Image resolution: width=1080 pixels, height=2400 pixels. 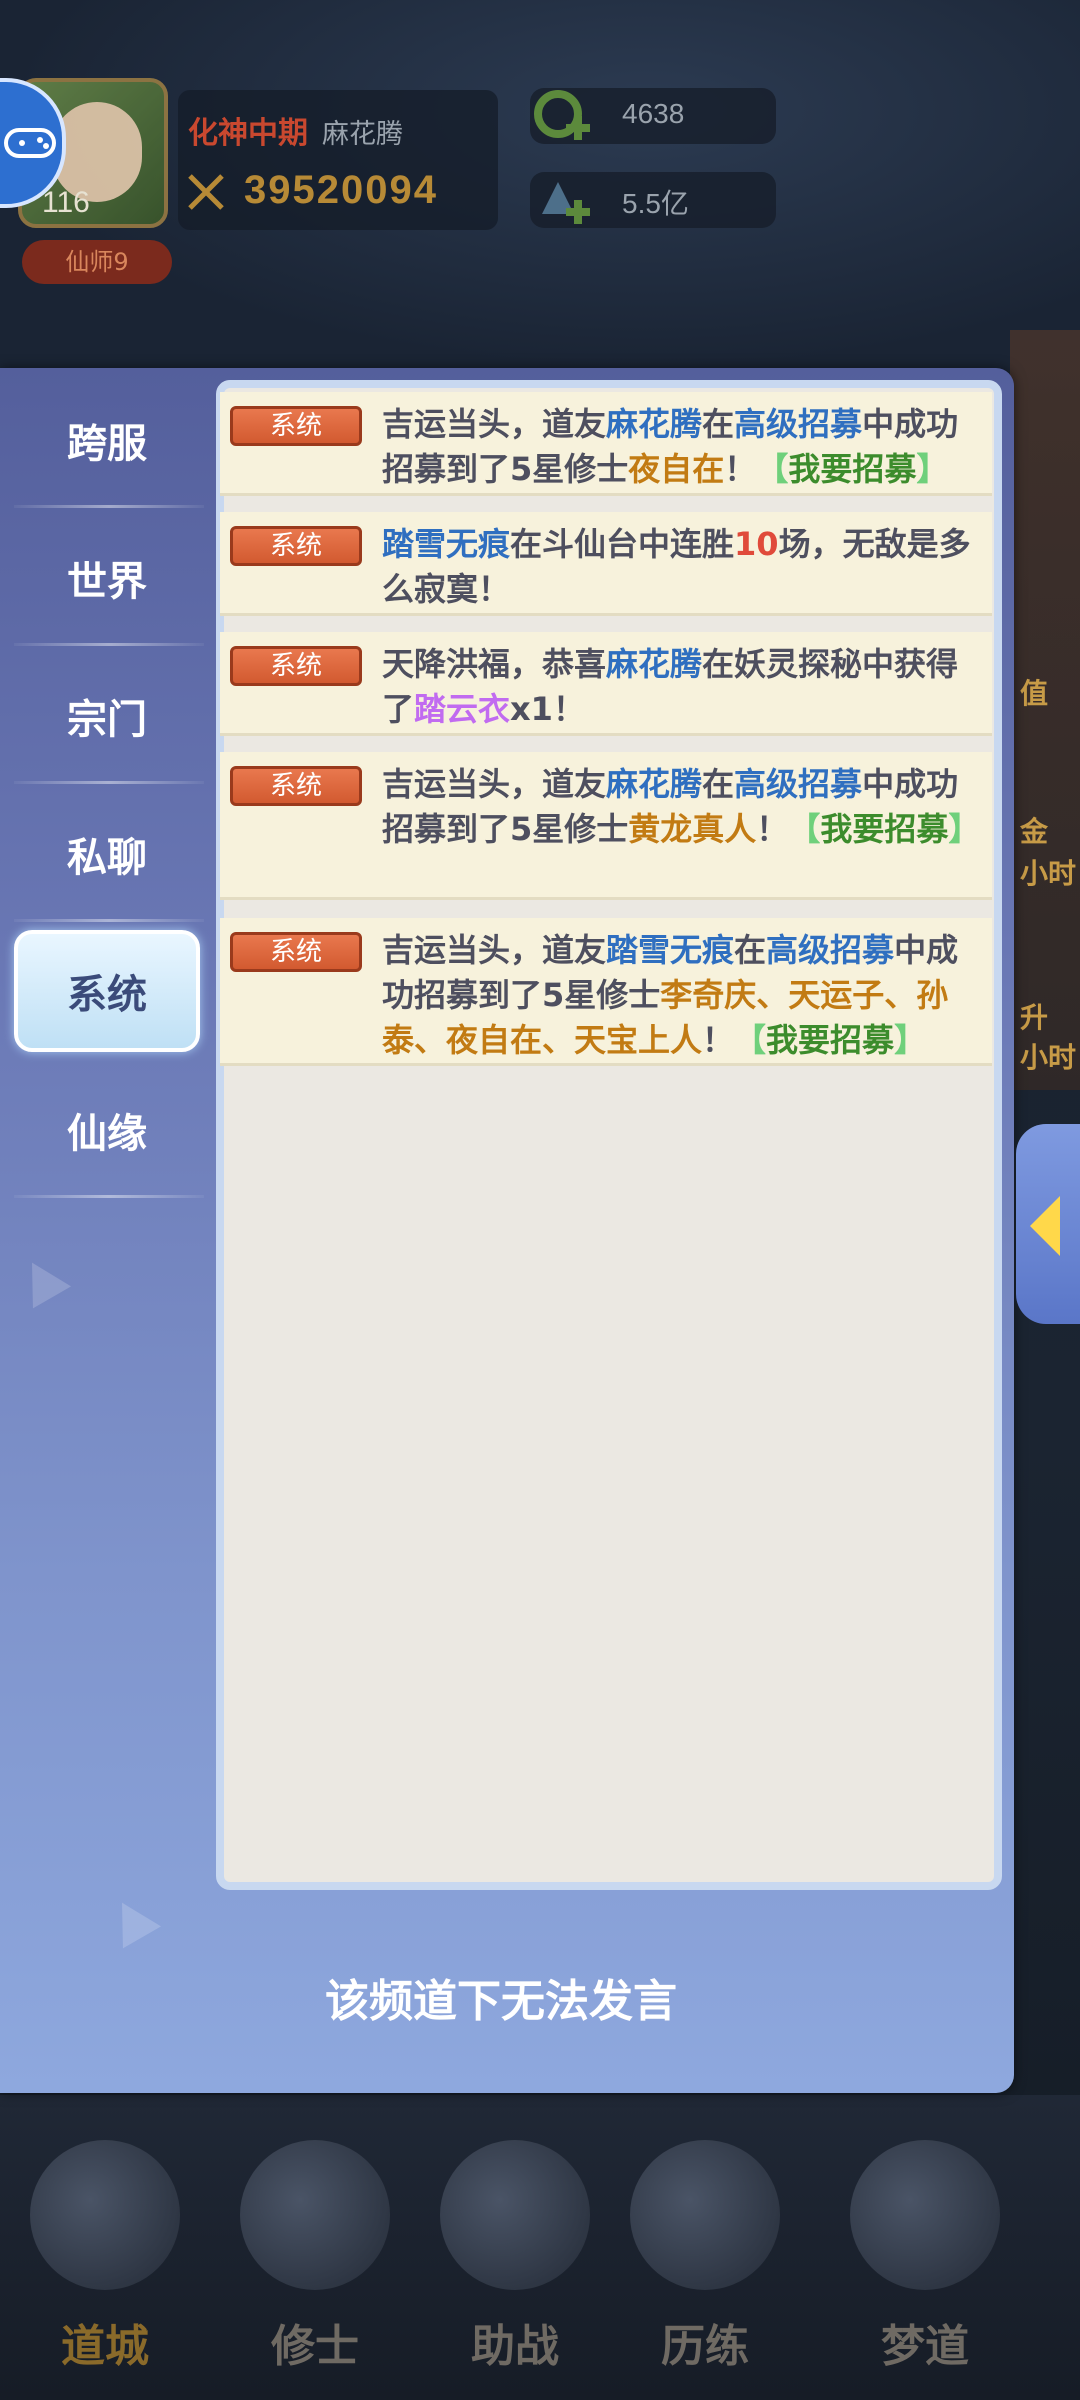 What do you see at coordinates (1034, 1017) in the screenshot?
I see `side-label-4: 升` at bounding box center [1034, 1017].